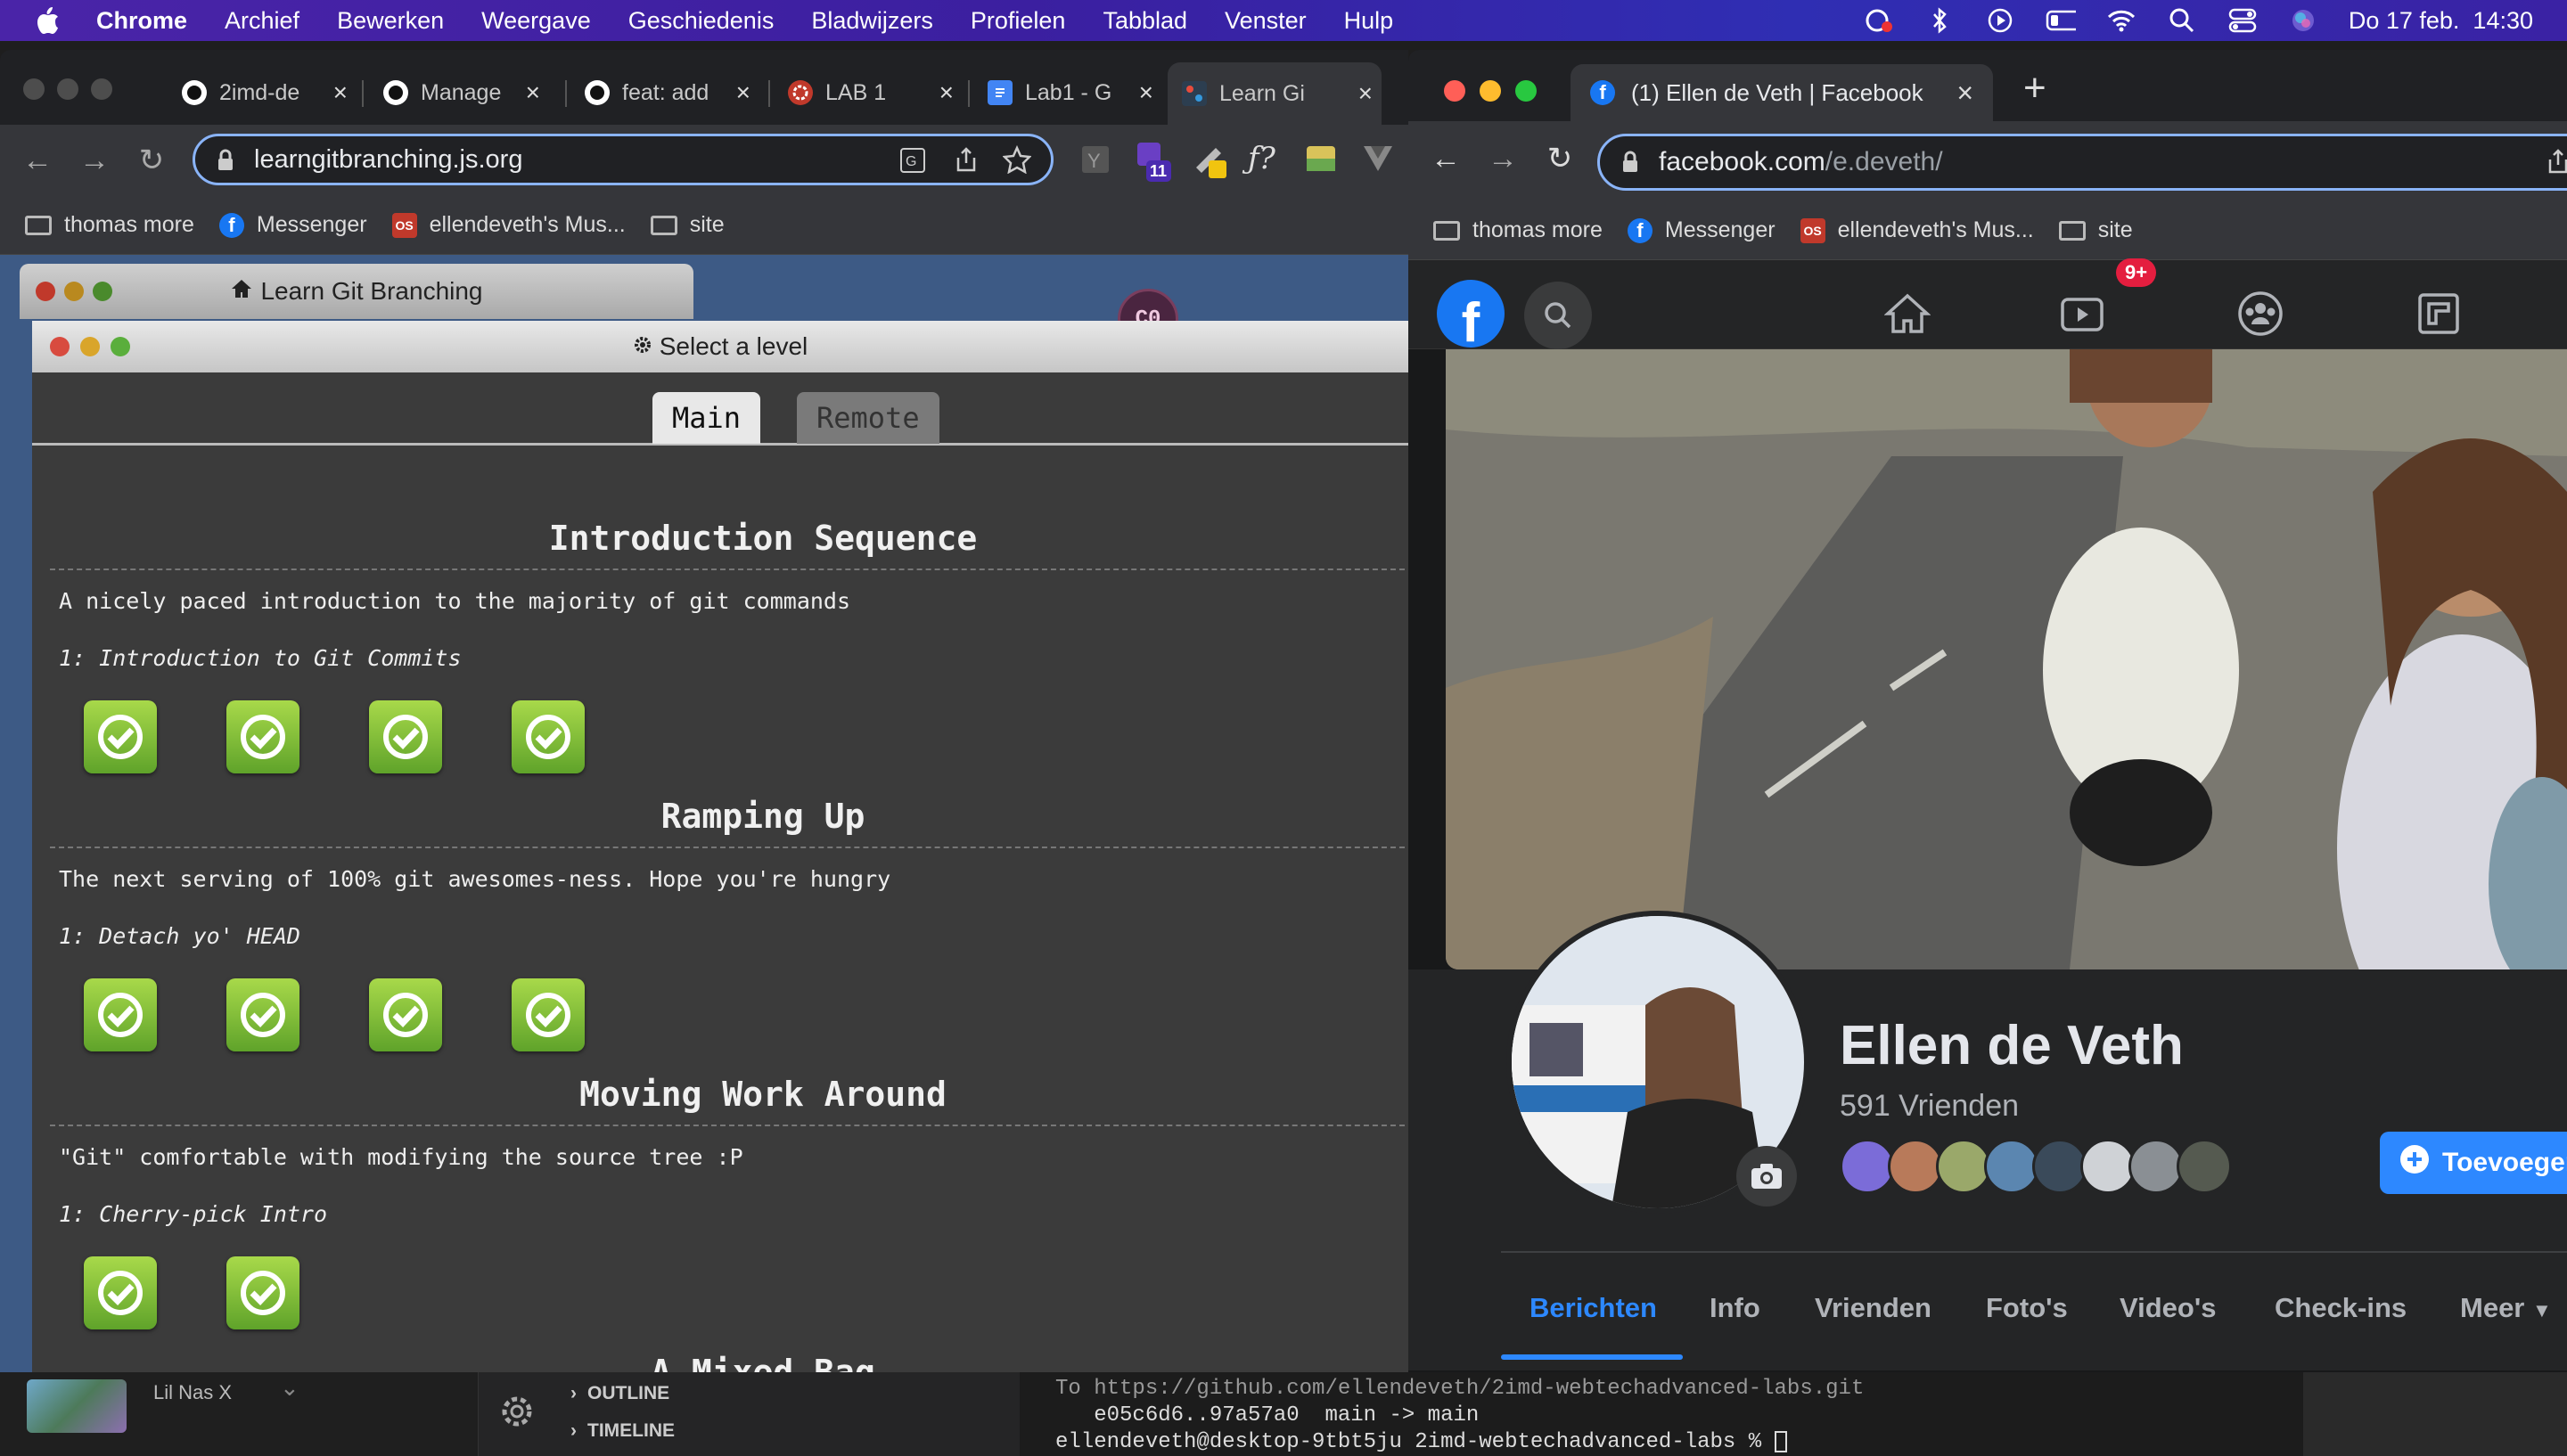 The height and width of the screenshot is (1456, 2567). Describe the element at coordinates (1939, 20) in the screenshot. I see `bluetooth-icon` at that location.